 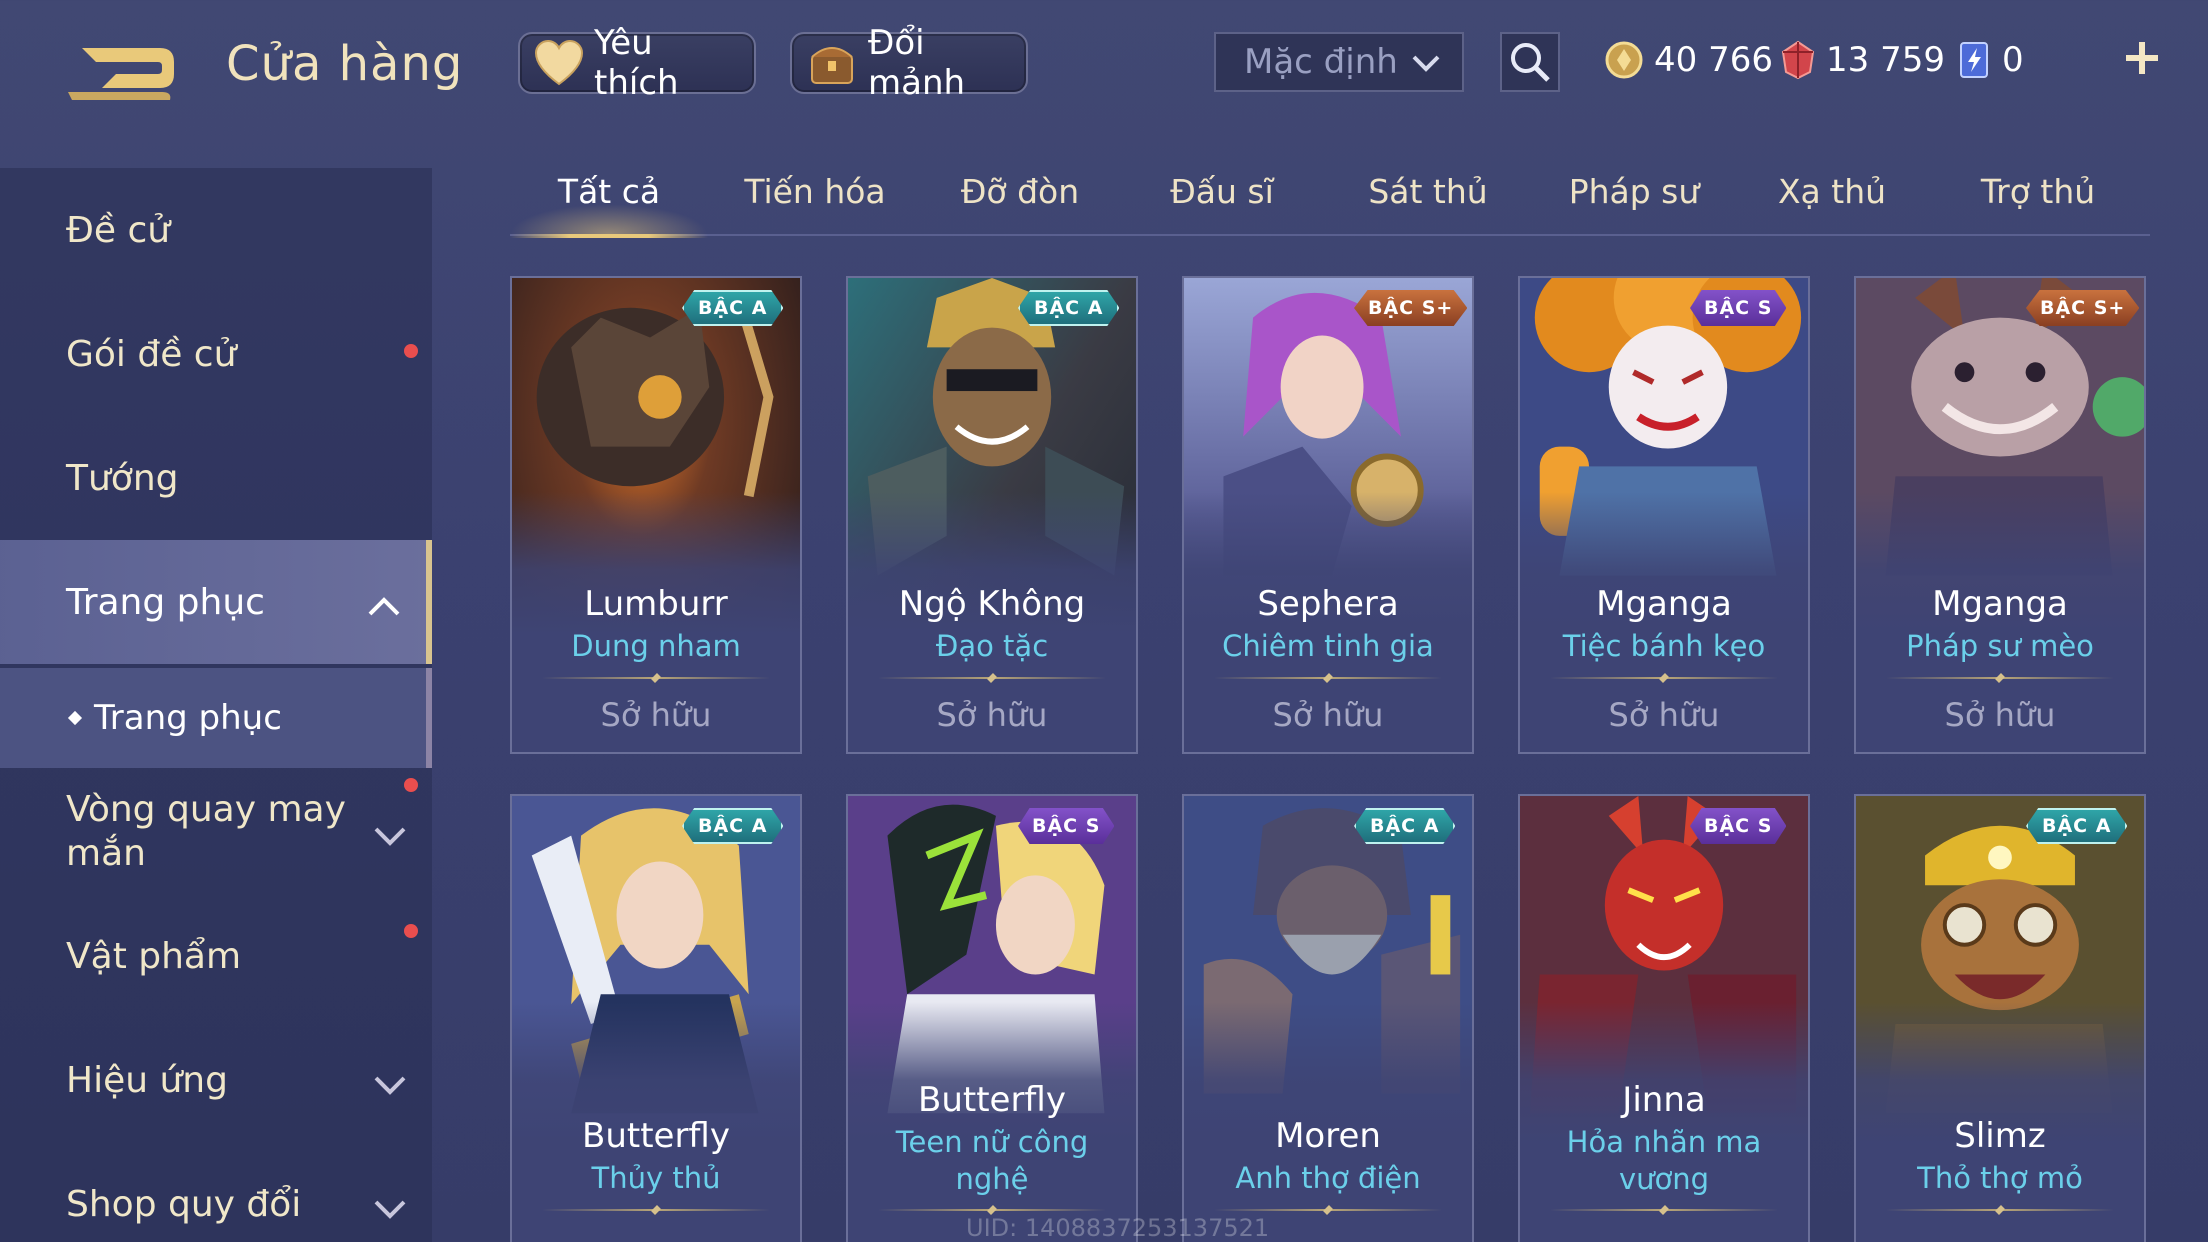 What do you see at coordinates (151, 354) in the screenshot?
I see `sidebar-item-label: Gói đề cử` at bounding box center [151, 354].